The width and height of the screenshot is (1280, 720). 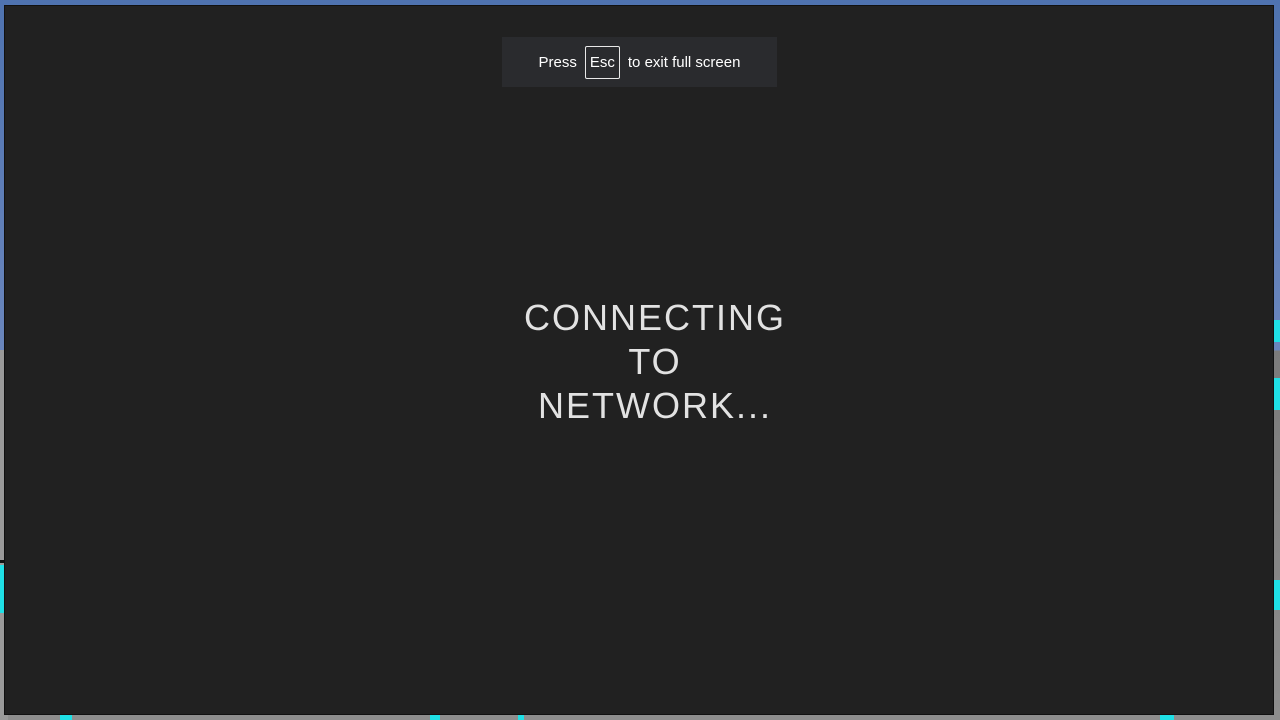 I want to click on notice-prefix: Press, so click(x=557, y=62).